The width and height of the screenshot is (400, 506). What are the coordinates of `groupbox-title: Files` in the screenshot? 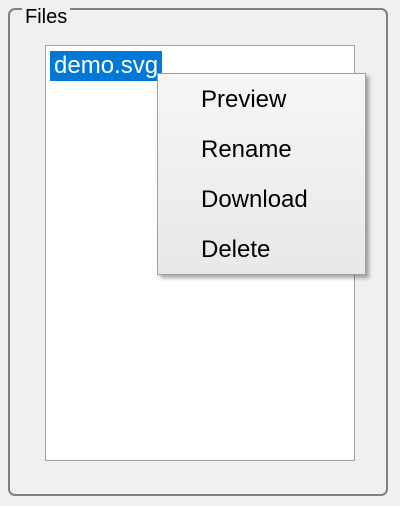 It's located at (46, 17).